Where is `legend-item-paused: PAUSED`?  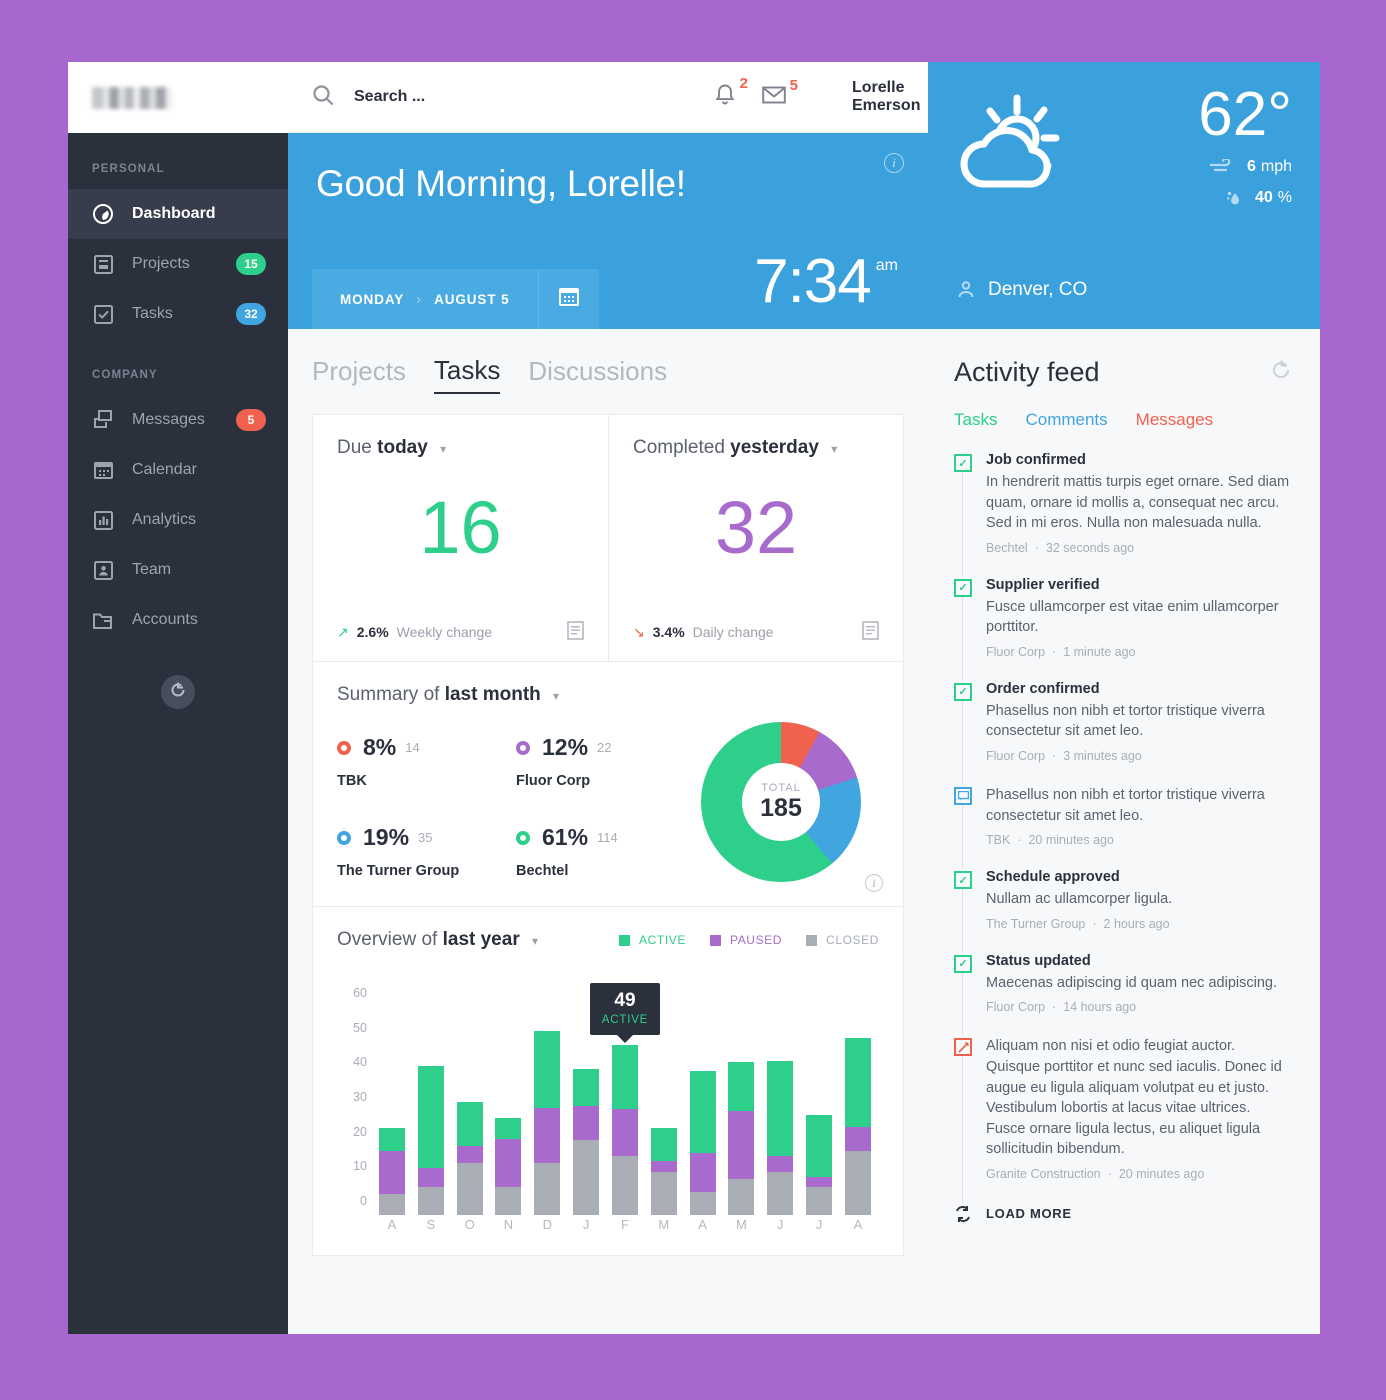
legend-item-paused: PAUSED is located at coordinates (745, 940).